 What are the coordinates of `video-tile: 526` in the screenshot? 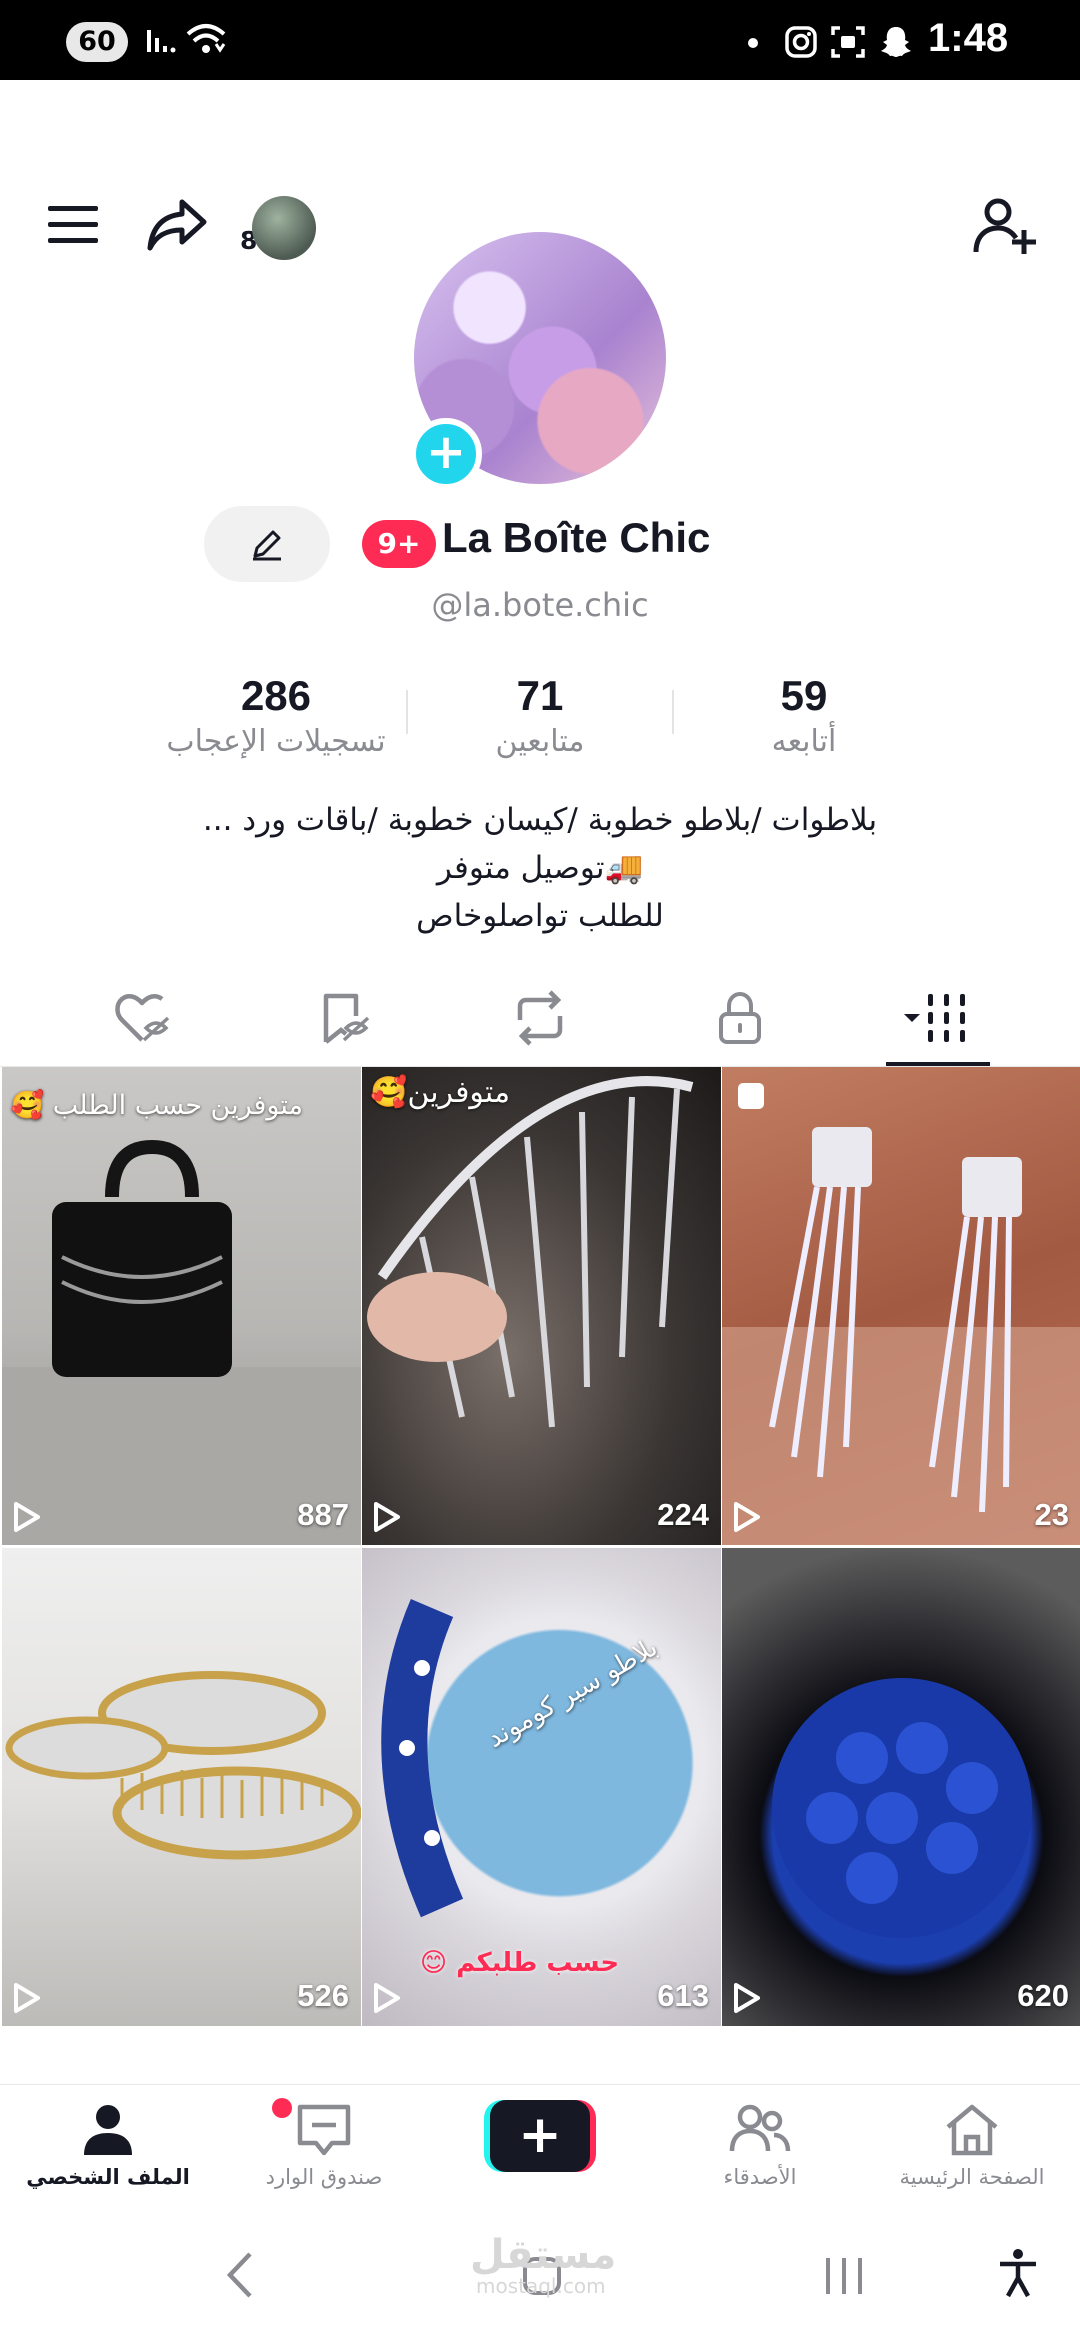 It's located at (181, 1787).